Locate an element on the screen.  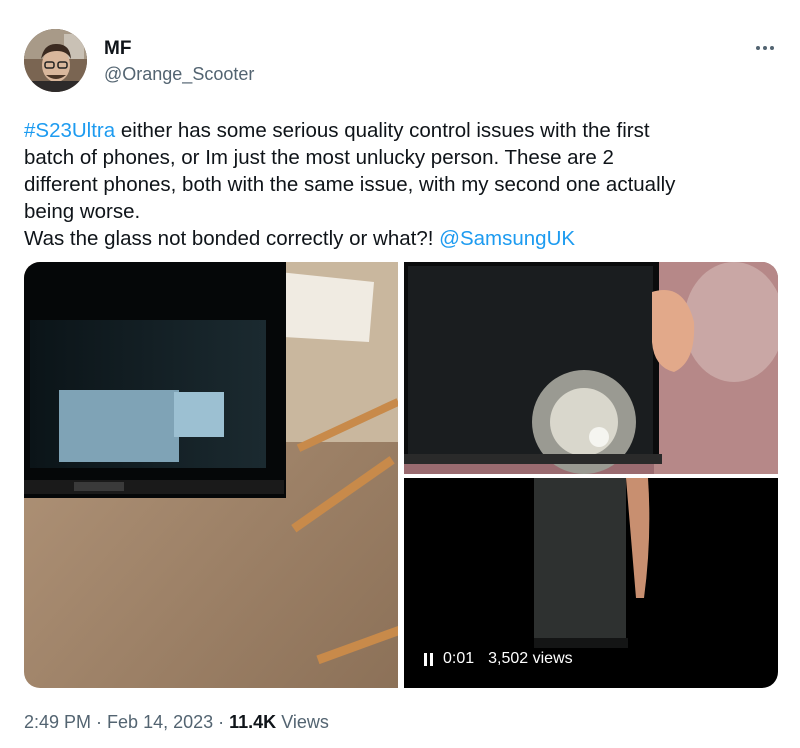
more-dots-icon is located at coordinates (765, 48).